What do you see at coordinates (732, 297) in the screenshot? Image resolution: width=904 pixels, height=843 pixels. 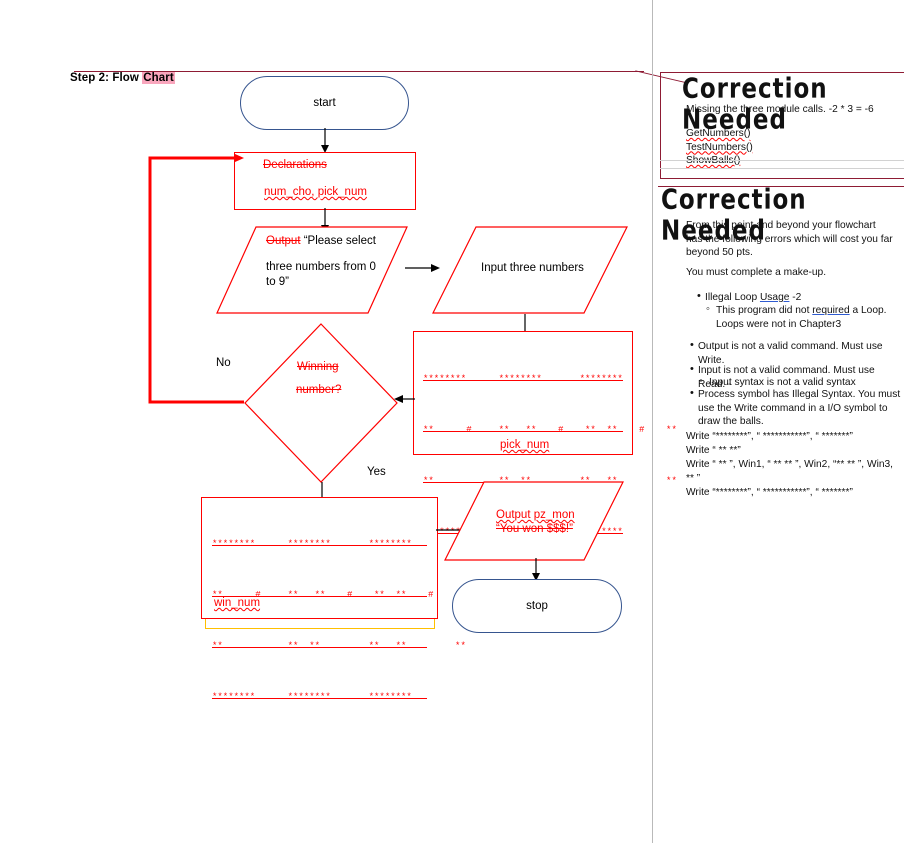 I see `bullet-loop-text-a: Illegal Loop` at bounding box center [732, 297].